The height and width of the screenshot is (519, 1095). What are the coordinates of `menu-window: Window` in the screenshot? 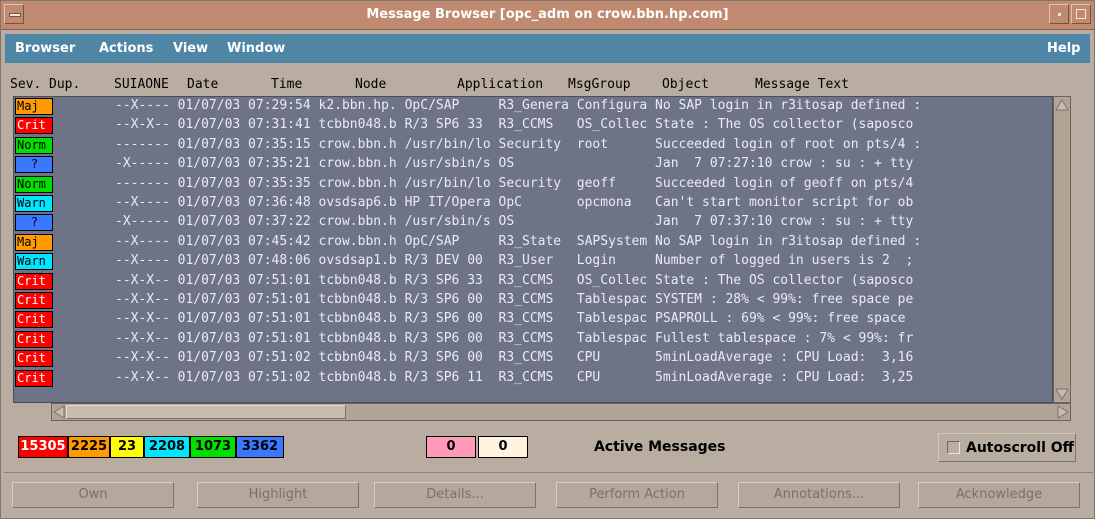 It's located at (256, 48).